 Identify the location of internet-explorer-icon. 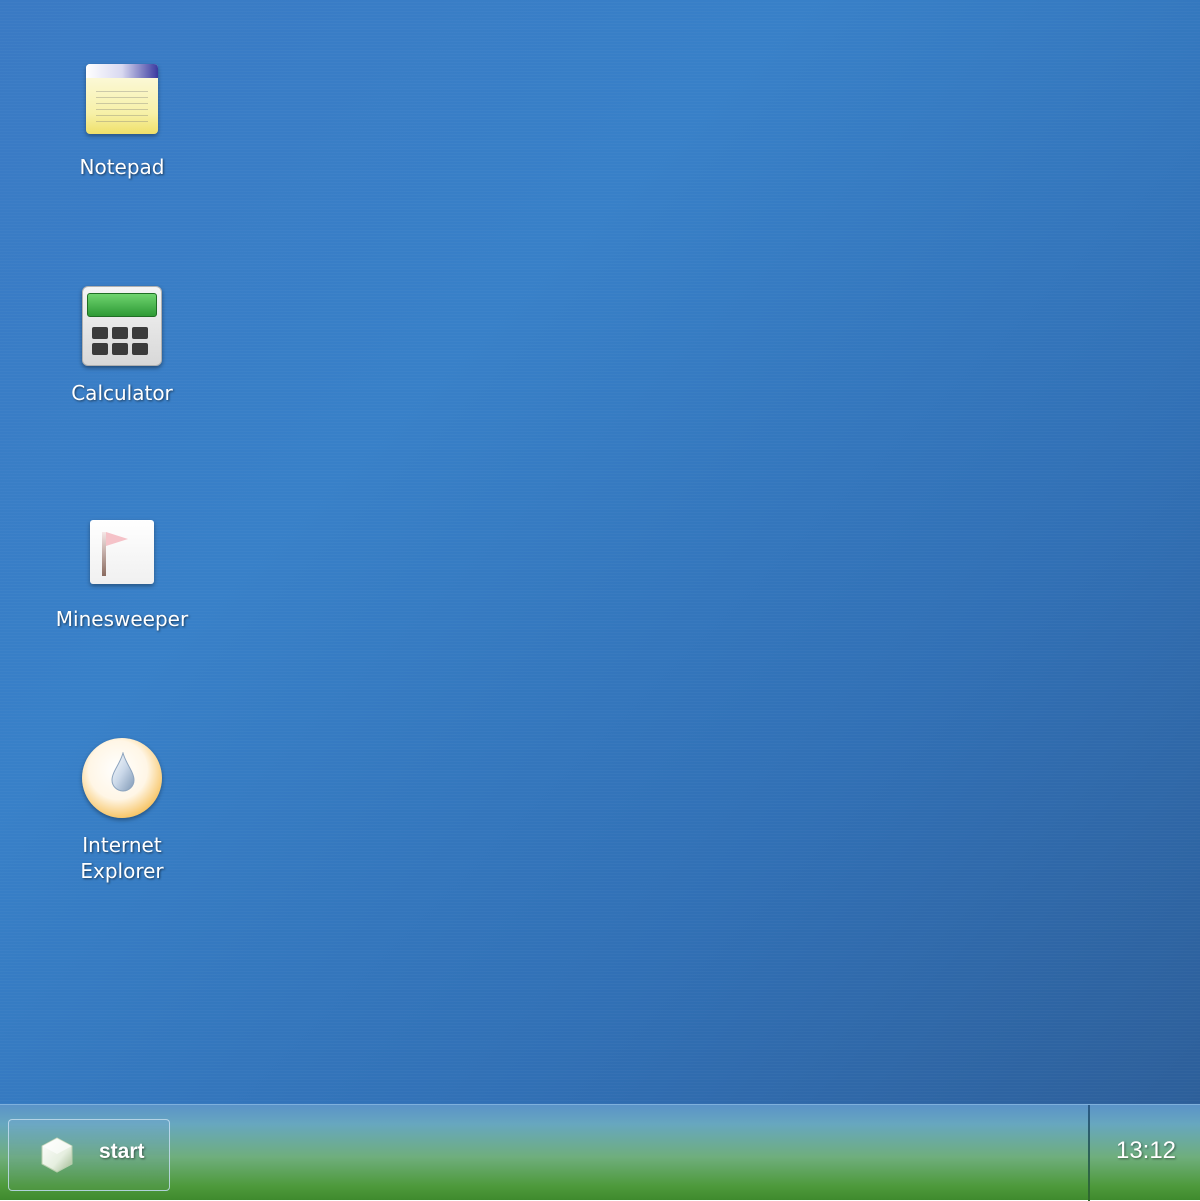
(122, 778).